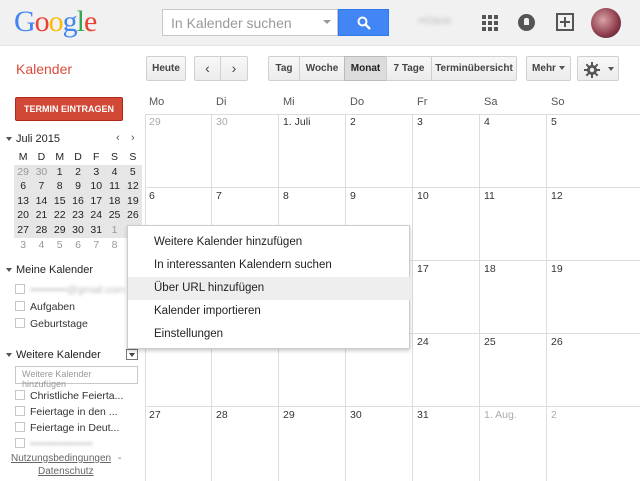 The image size is (640, 481). What do you see at coordinates (78, 172) in the screenshot?
I see `mini-day: 2` at bounding box center [78, 172].